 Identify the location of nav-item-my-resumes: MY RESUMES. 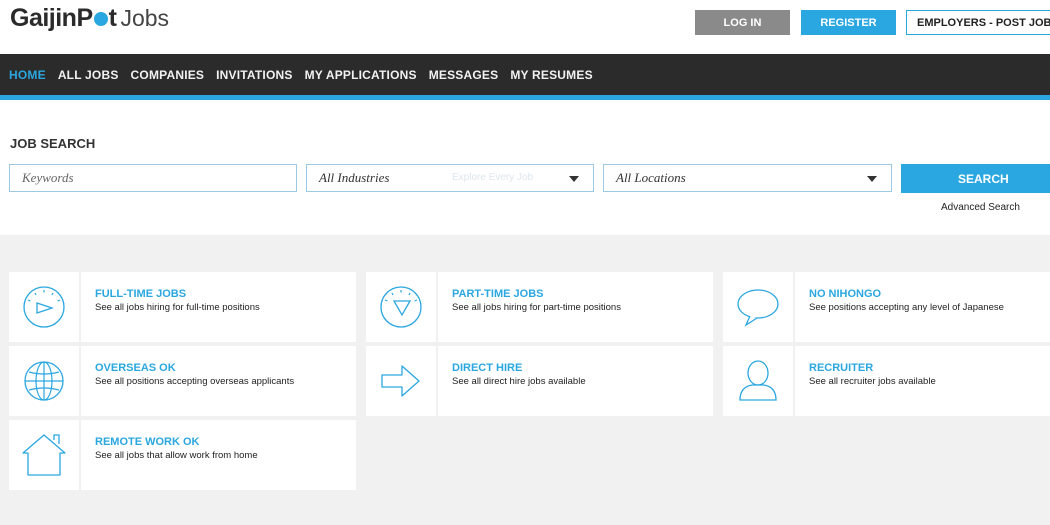
(551, 75).